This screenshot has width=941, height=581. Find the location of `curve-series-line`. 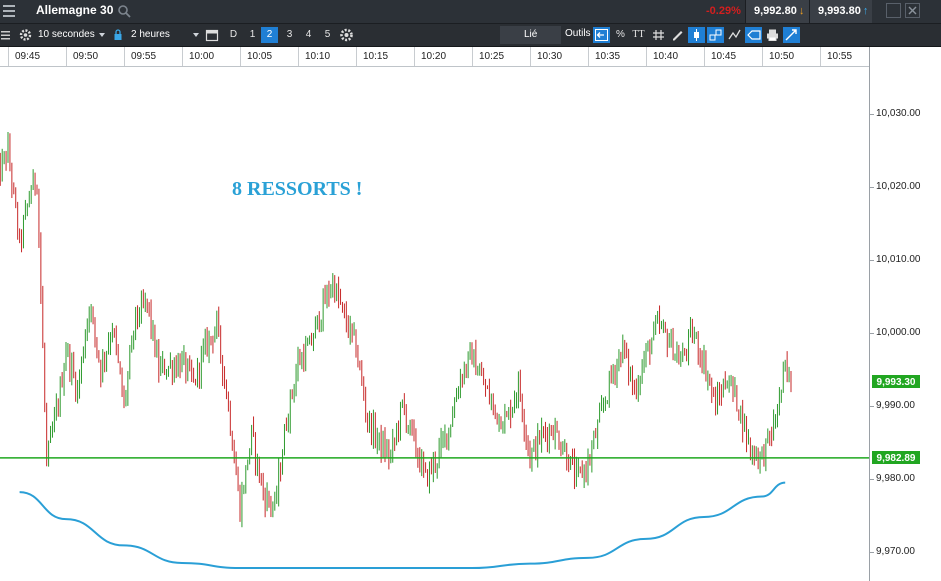

curve-series-line is located at coordinates (402, 525).